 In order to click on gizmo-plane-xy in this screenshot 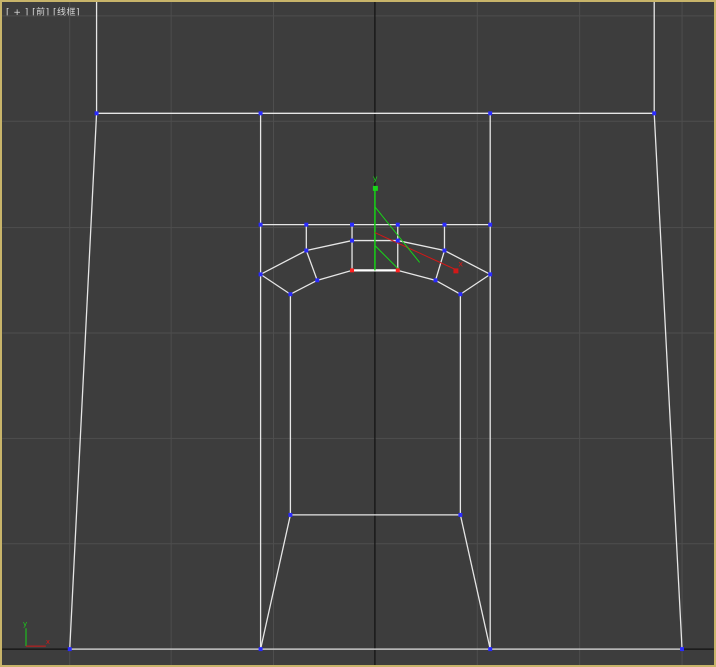, I will do `click(387, 258)`.